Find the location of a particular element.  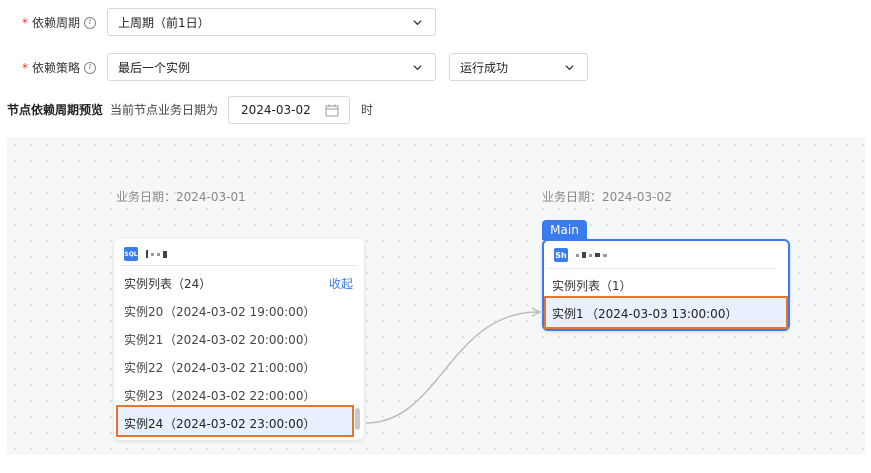

calendar-icon is located at coordinates (332, 110).